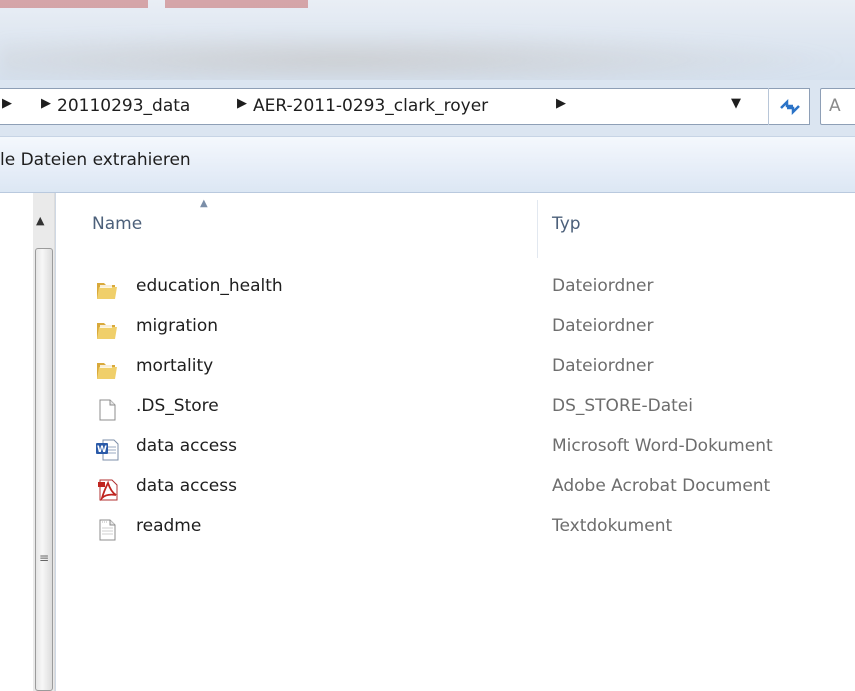  I want to click on file-row-readme: readme Textdokument, so click(455, 531).